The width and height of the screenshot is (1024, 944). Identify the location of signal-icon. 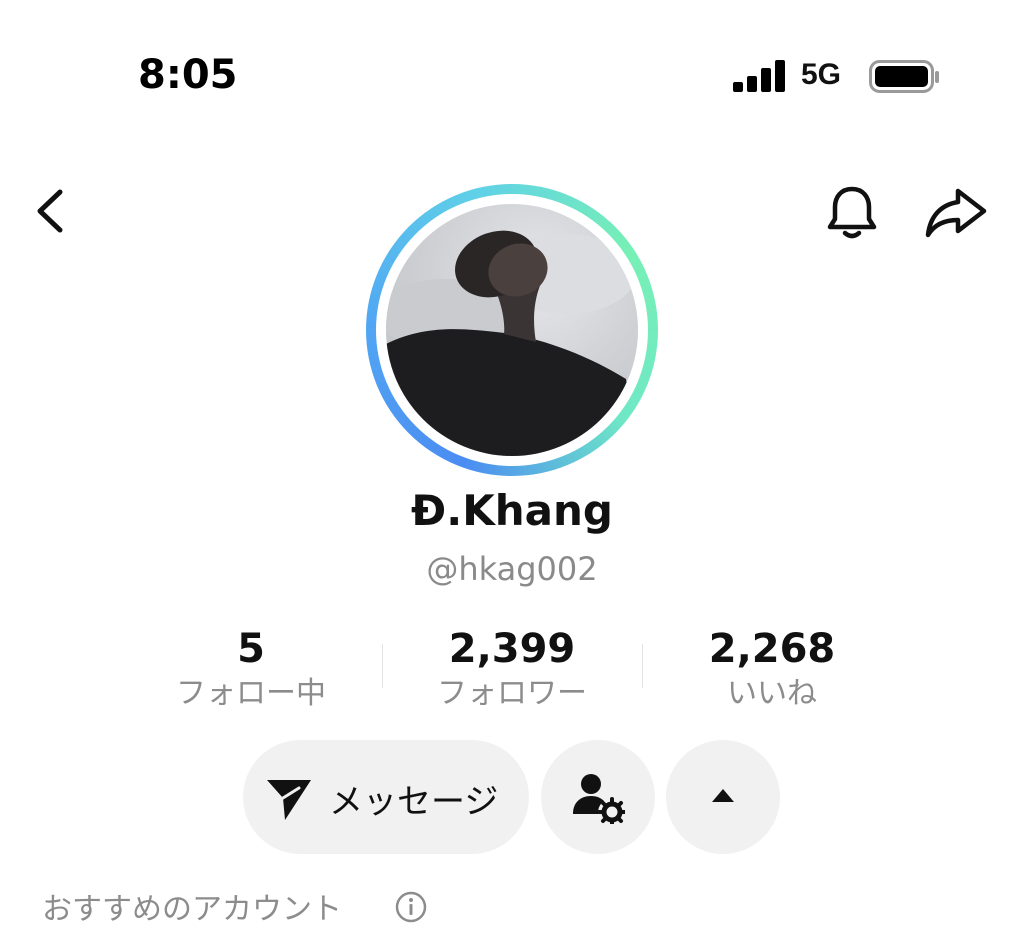
(761, 76).